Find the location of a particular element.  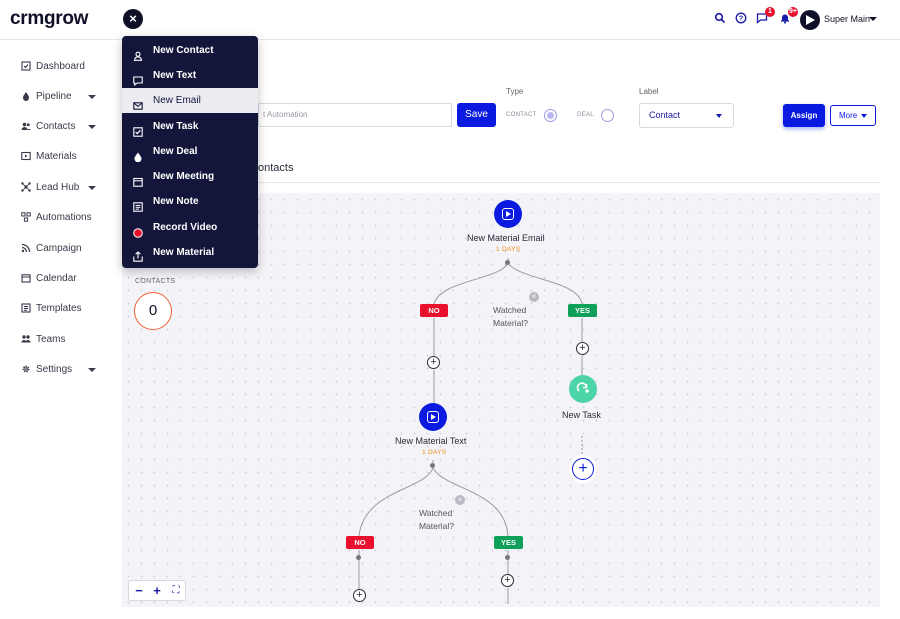

assign-button: Assign is located at coordinates (804, 115).